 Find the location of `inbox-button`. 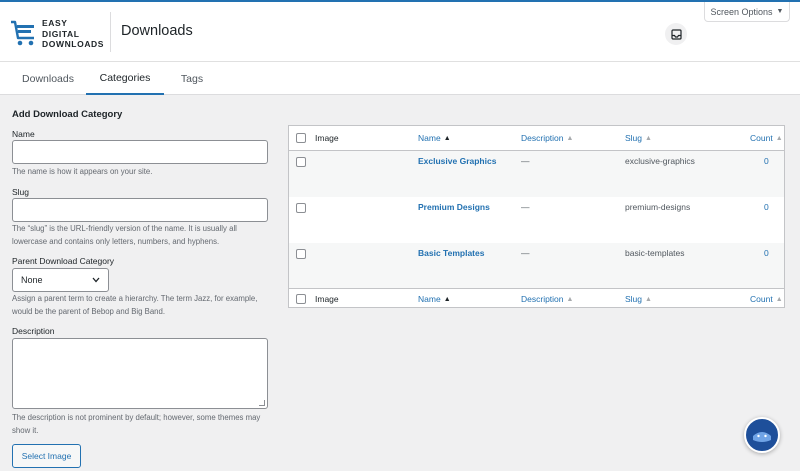

inbox-button is located at coordinates (676, 34).